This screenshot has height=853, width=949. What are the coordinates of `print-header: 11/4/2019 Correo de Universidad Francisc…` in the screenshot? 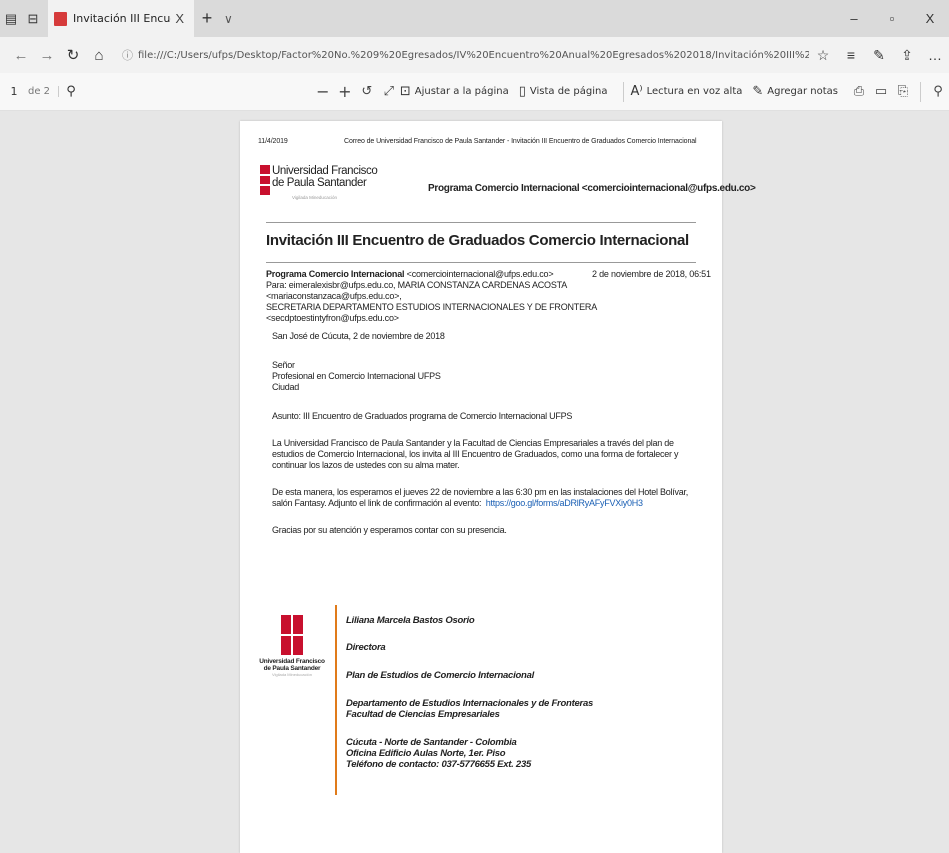 It's located at (477, 141).